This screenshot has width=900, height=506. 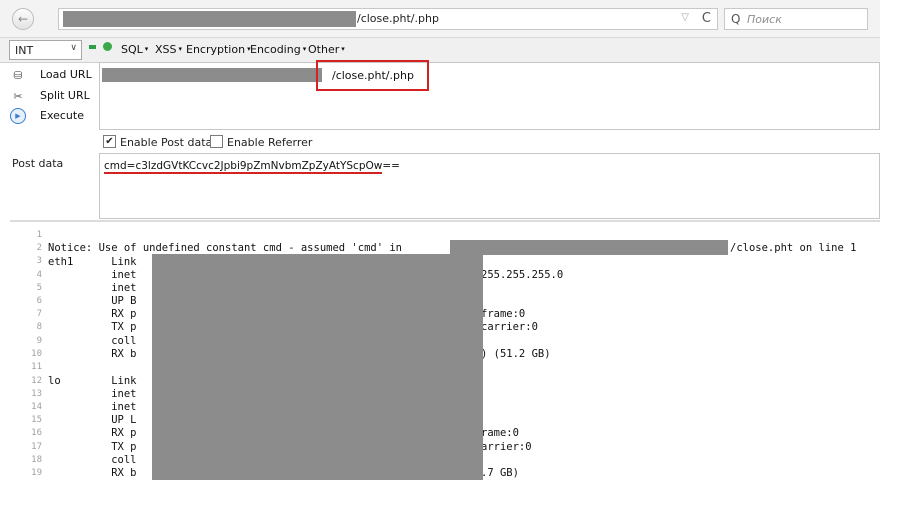 What do you see at coordinates (522, 275) in the screenshot?
I see `code-line-tail: 255.255.255.0` at bounding box center [522, 275].